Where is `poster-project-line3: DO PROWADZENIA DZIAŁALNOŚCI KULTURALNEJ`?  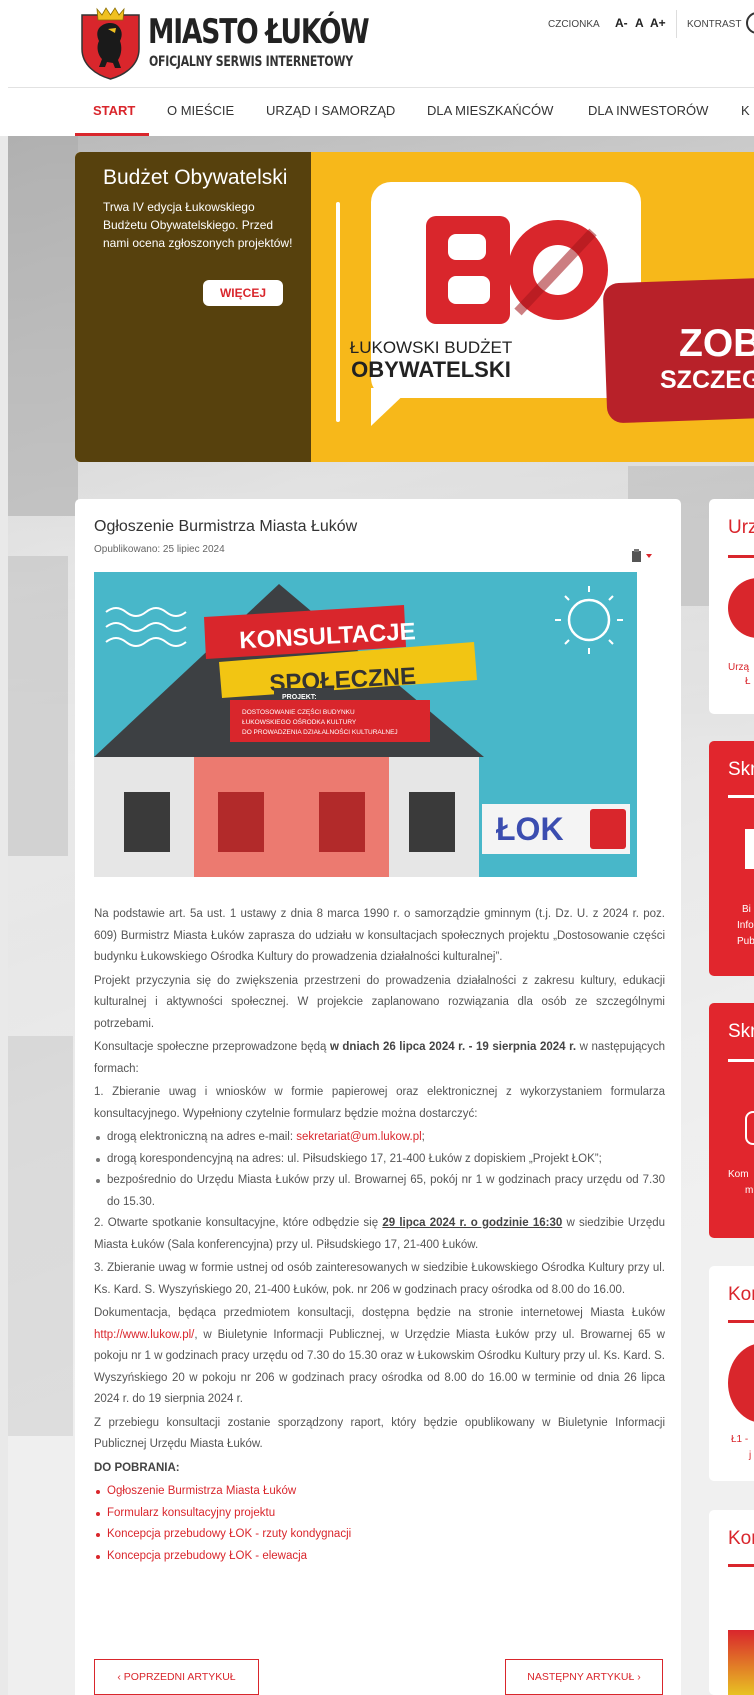 poster-project-line3: DO PROWADZENIA DZIAŁALNOŚCI KULTURALNEJ is located at coordinates (320, 731).